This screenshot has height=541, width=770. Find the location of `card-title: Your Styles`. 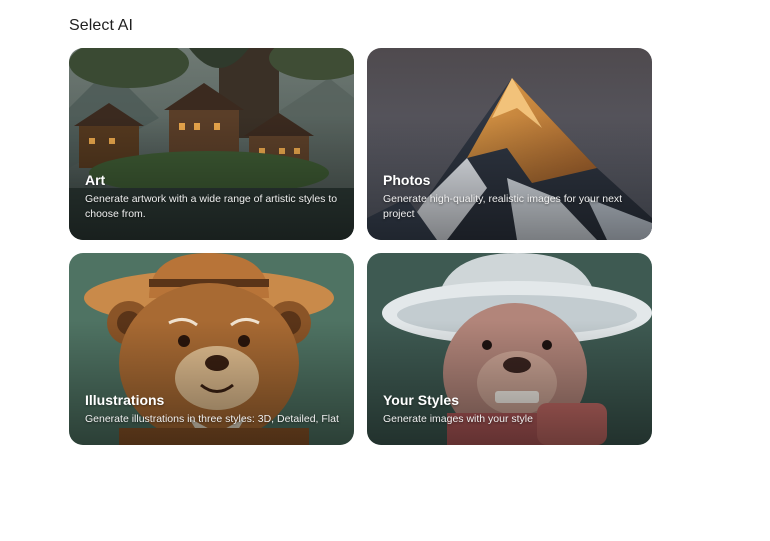

card-title: Your Styles is located at coordinates (421, 400).